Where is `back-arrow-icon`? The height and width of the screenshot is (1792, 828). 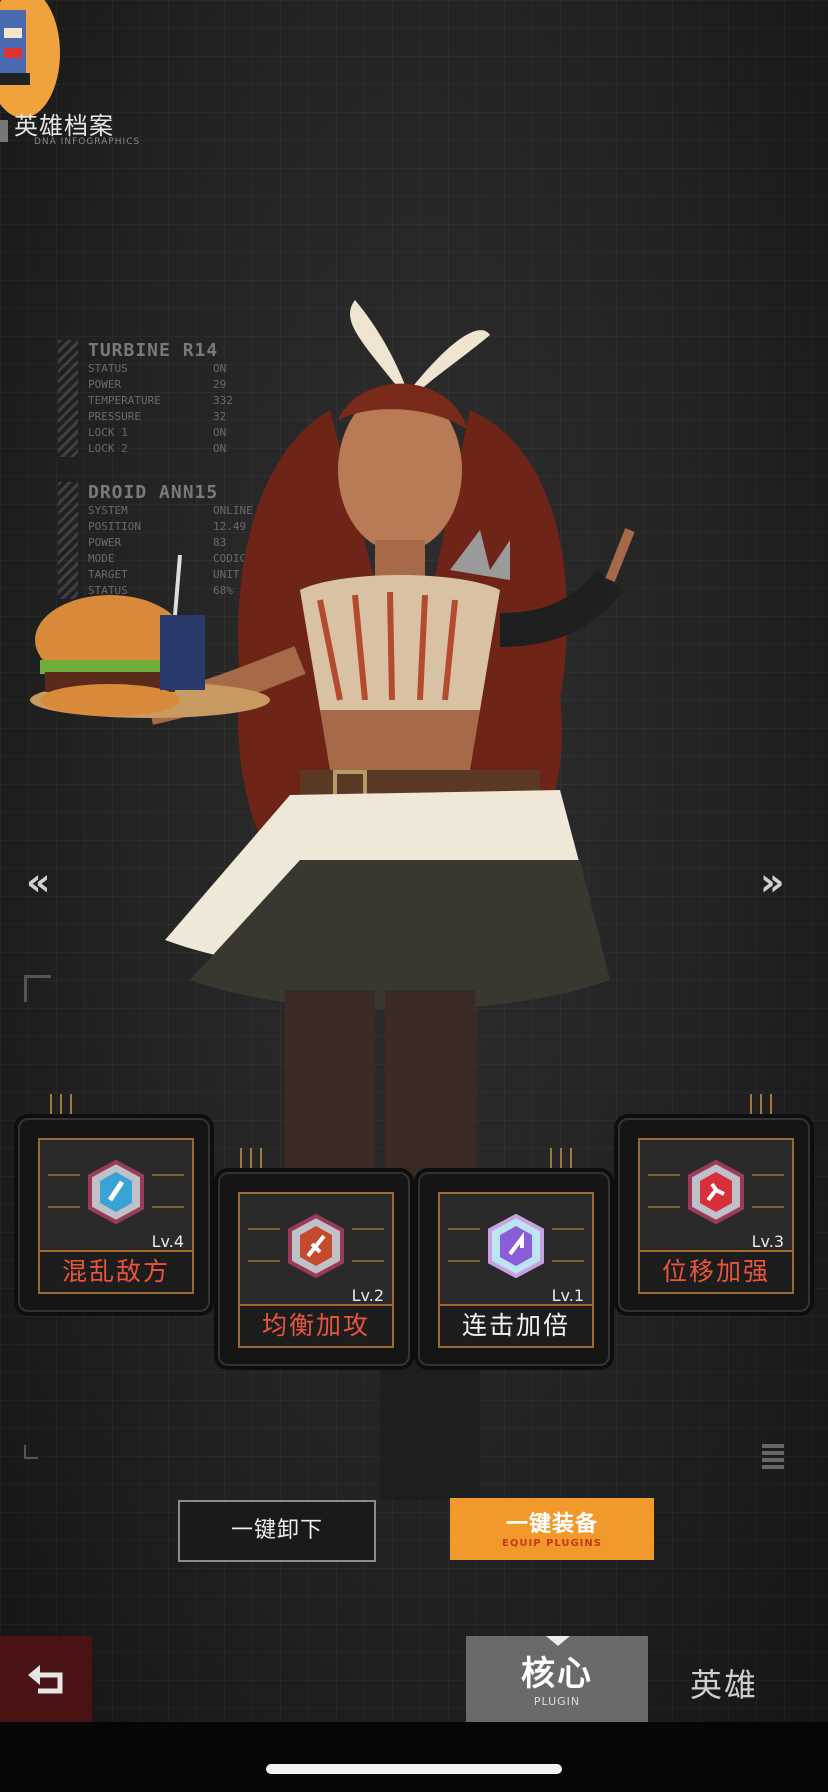 back-arrow-icon is located at coordinates (45, 1679).